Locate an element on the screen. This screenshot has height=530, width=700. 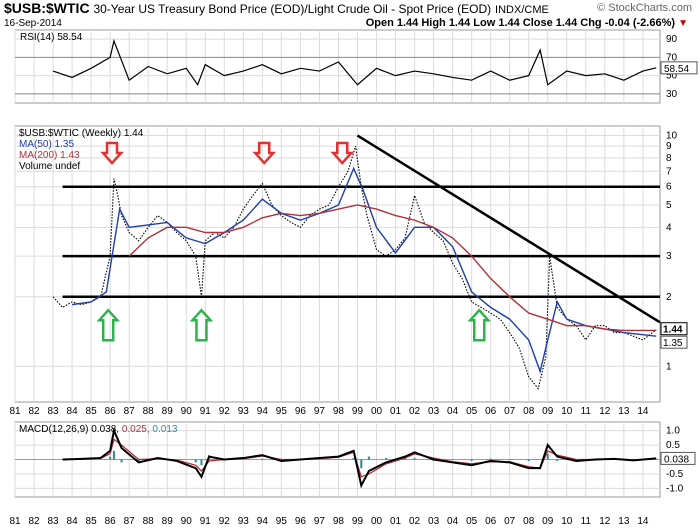
legend-entry: MA(200) 1.43 is located at coordinates (49, 155).